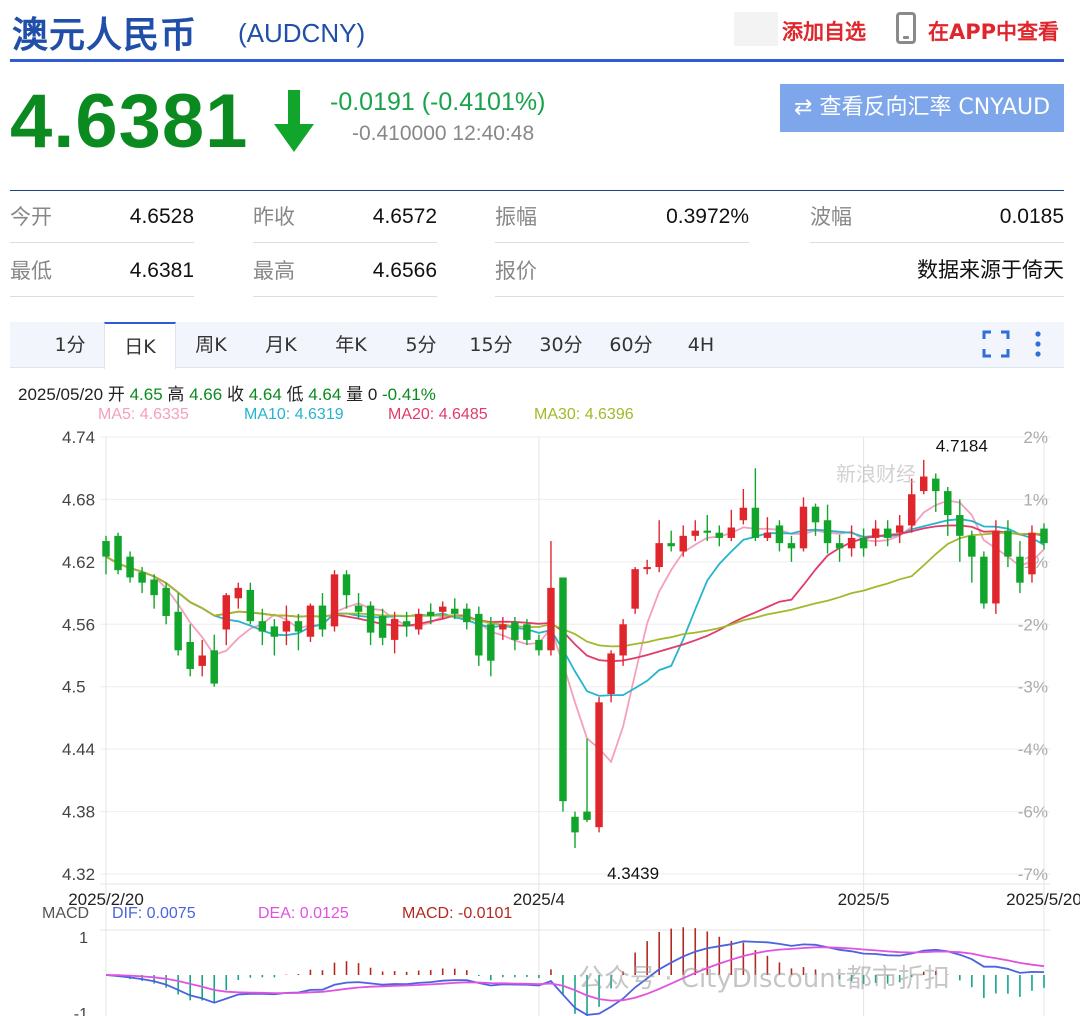 The image size is (1080, 1016). Describe the element at coordinates (106, 899) in the screenshot. I see `x-tick-label: 2025/2/20` at that location.